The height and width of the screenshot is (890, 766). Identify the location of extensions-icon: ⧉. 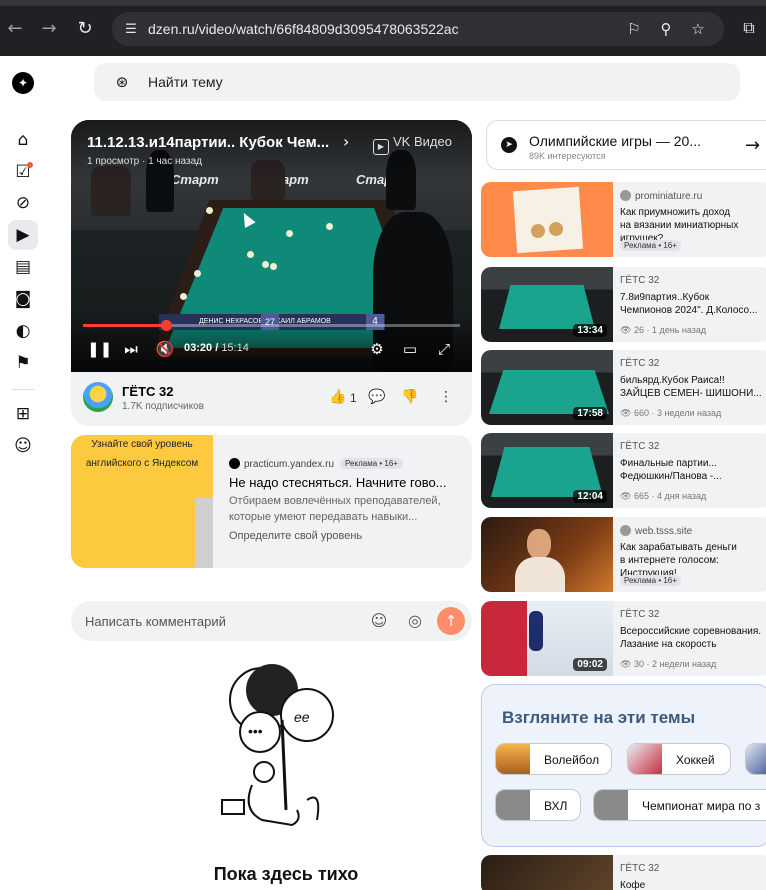
(749, 28).